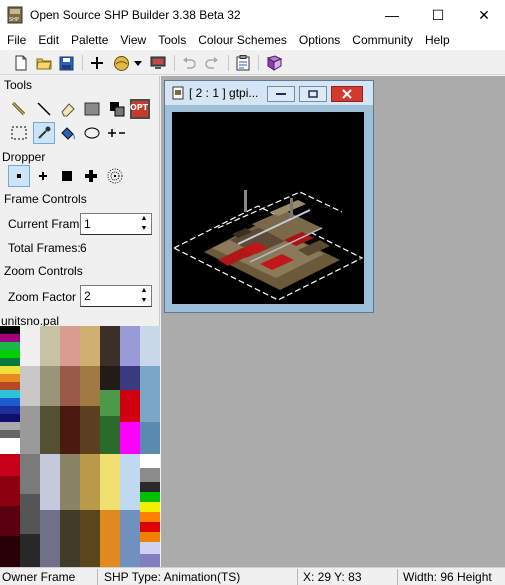 This screenshot has width=505, height=585. I want to click on overlap-squares-icon, so click(117, 109).